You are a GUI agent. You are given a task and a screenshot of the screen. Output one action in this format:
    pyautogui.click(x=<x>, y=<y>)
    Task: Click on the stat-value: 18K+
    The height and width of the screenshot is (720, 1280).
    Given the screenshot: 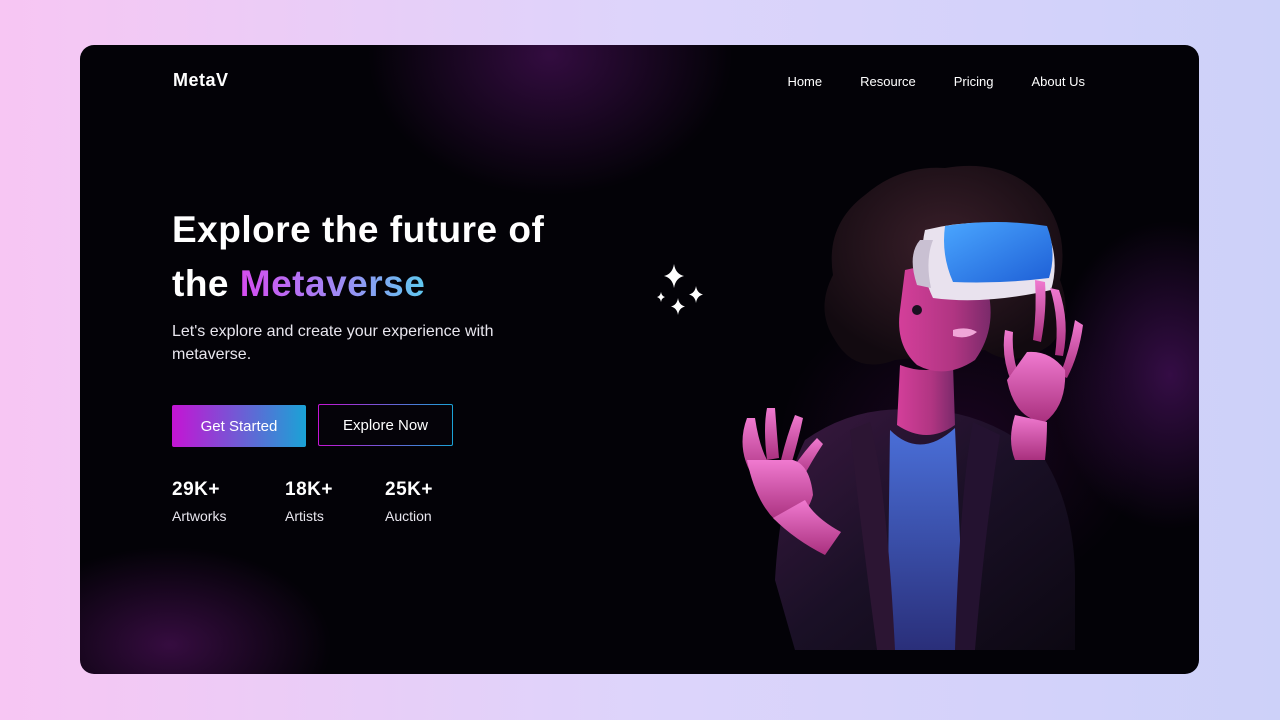 What is the action you would take?
    pyautogui.click(x=309, y=489)
    